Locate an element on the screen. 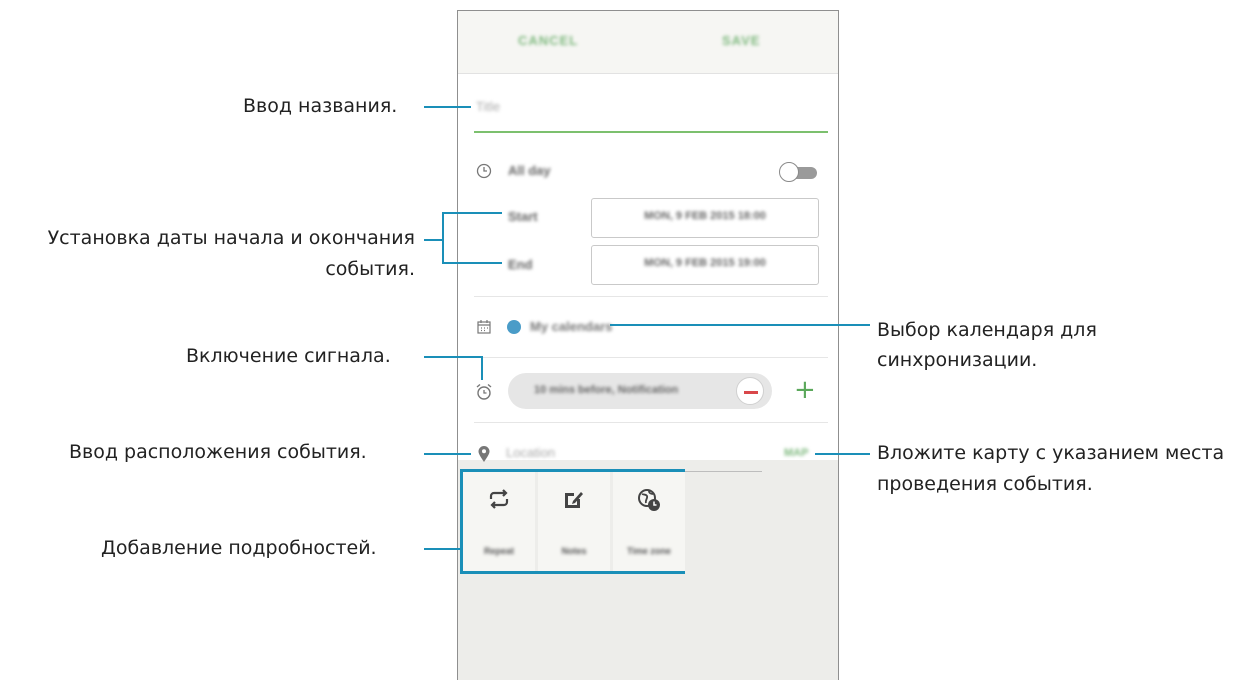 The height and width of the screenshot is (680, 1260). notes-label: Notes is located at coordinates (574, 551).